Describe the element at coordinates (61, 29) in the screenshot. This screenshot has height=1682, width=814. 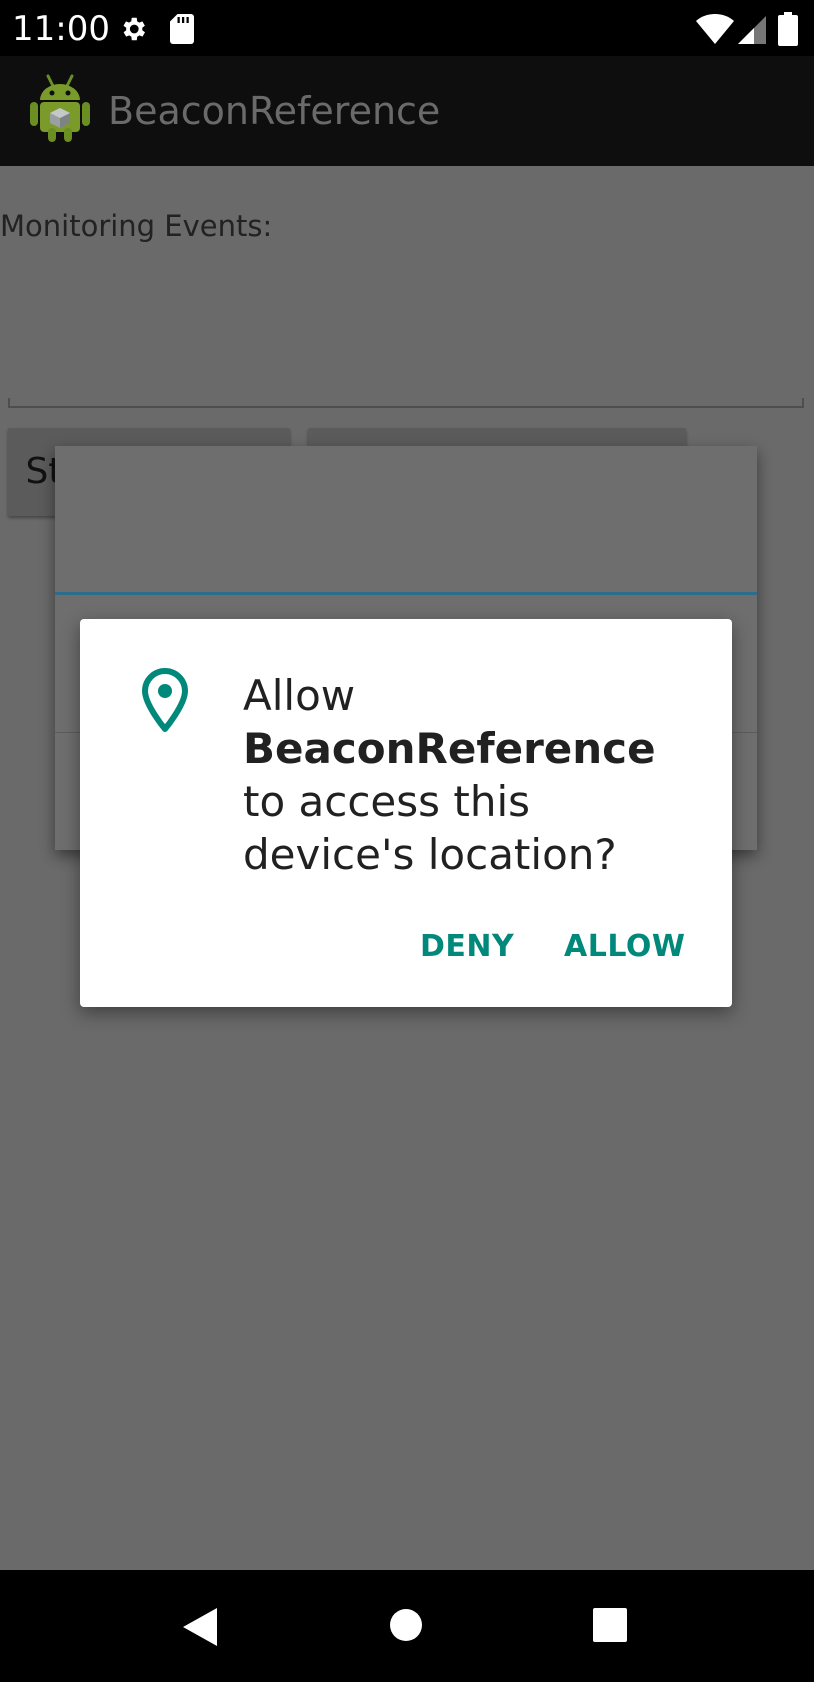
I see `status-time: 11:00` at that location.